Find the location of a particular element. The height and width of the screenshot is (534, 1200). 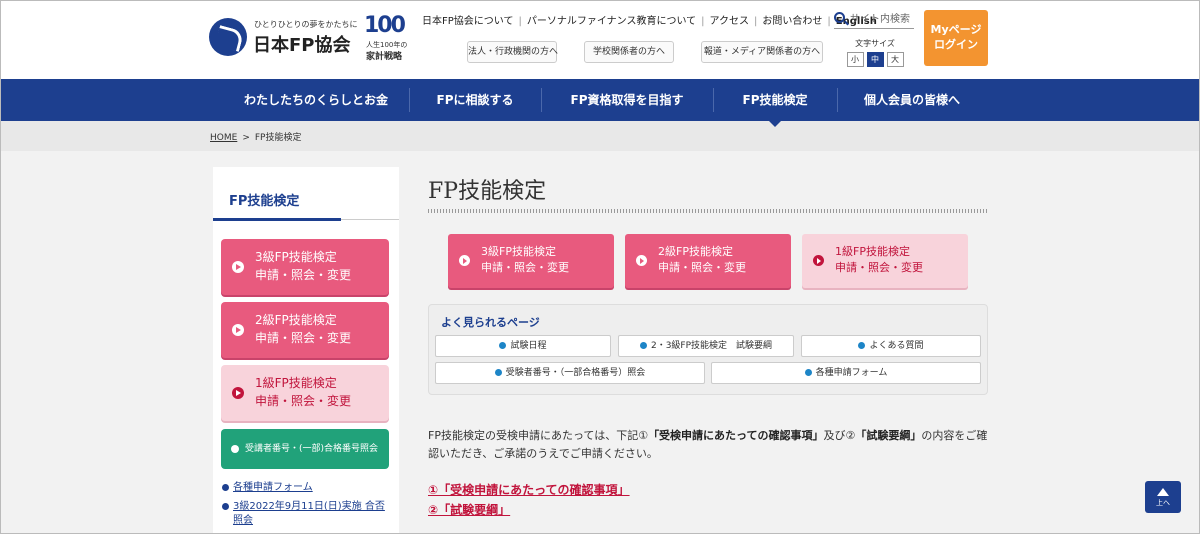

sidebar-grade3-button: 3級FP技能検定 申請・照会・変更 is located at coordinates (305, 267).